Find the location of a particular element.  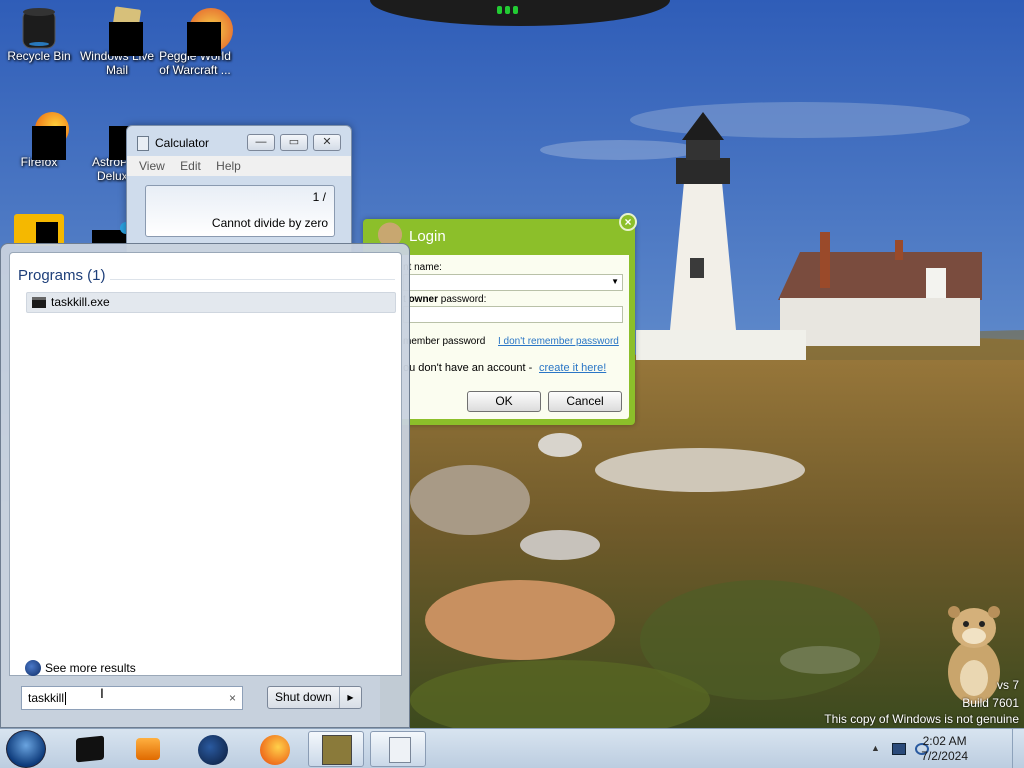

password-label: t owner password: is located at coordinates (445, 299).